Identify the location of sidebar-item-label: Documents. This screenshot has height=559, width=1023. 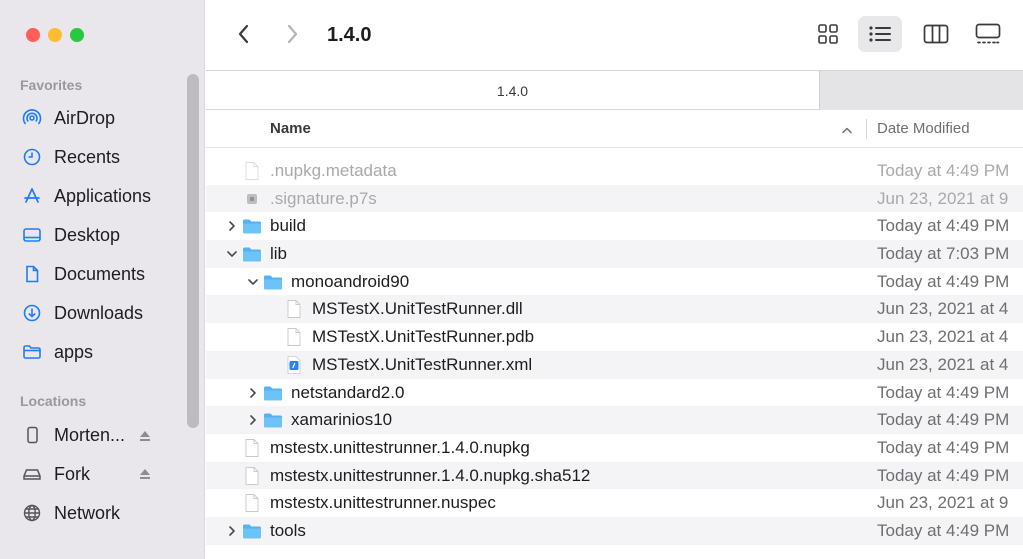
(100, 273).